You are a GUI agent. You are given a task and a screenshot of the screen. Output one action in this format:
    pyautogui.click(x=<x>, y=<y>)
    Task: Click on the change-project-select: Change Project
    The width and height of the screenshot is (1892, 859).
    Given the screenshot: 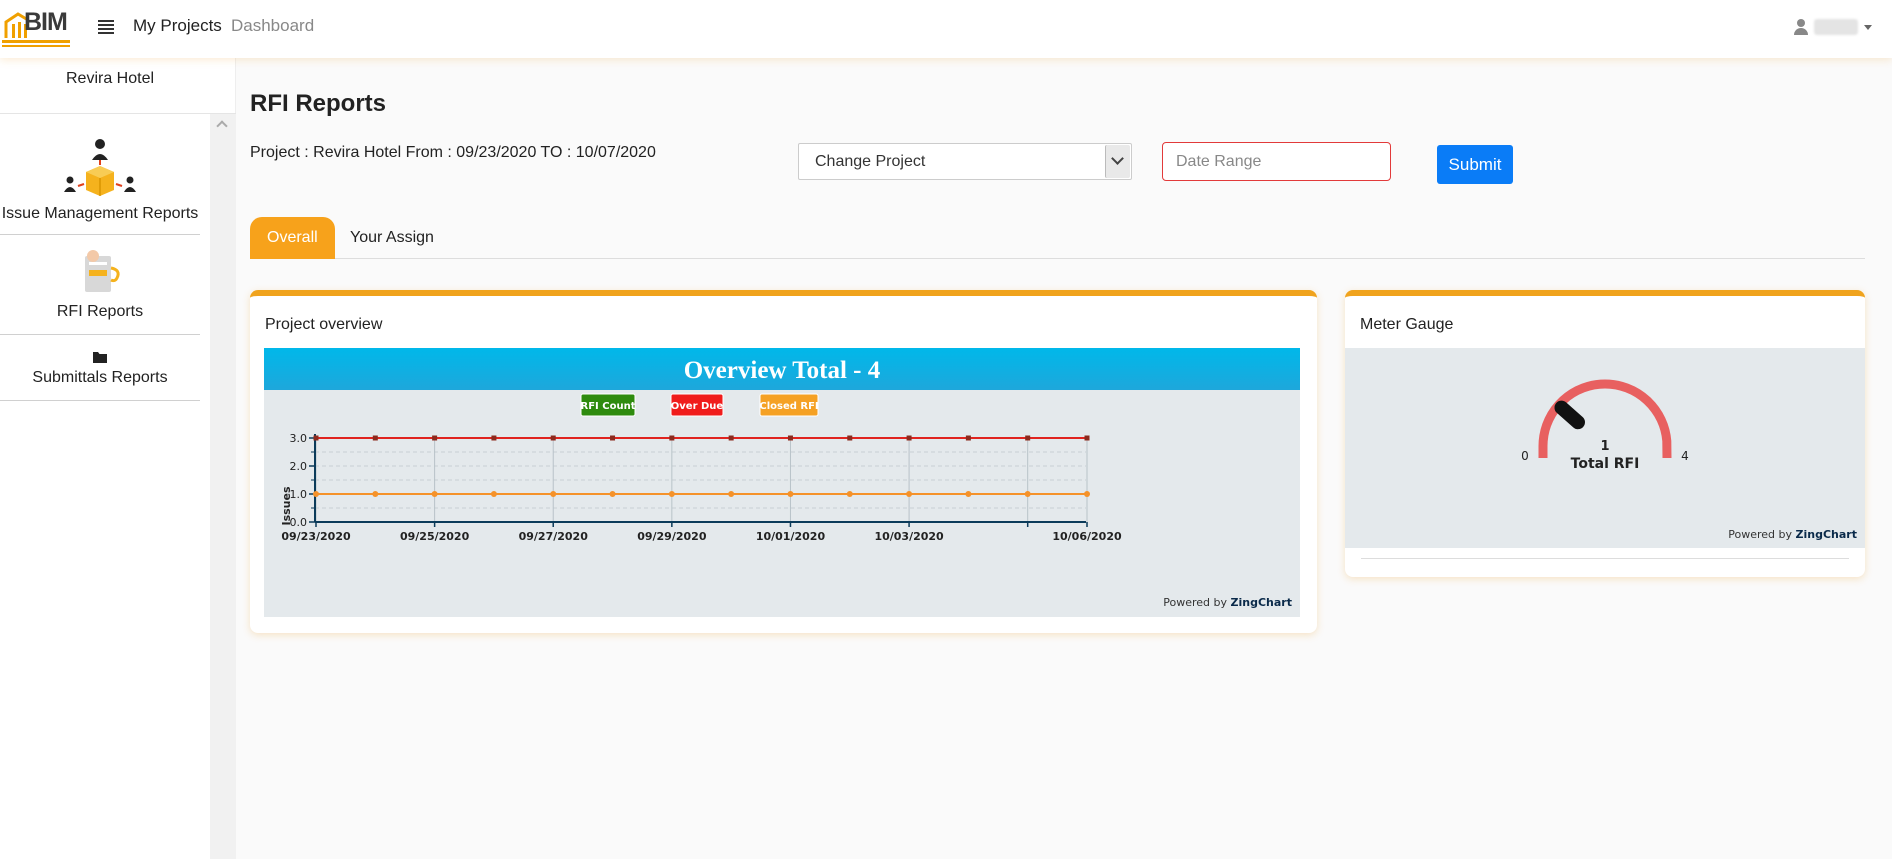 What is the action you would take?
    pyautogui.click(x=965, y=161)
    